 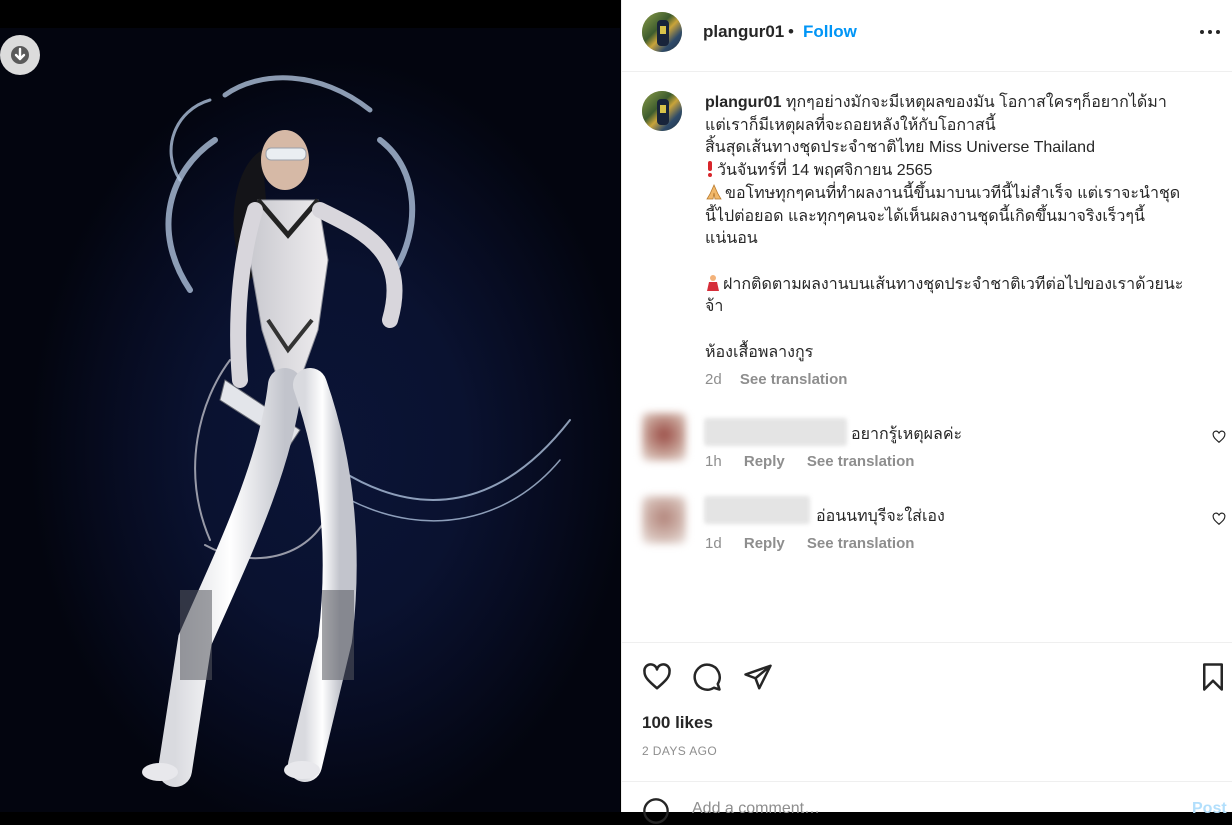 I want to click on caption-username: plangur01, so click(x=743, y=102).